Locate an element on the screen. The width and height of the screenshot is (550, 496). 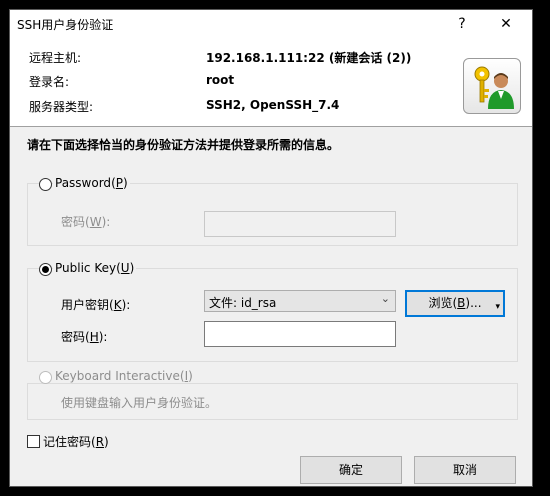
keyboard-interactive-label: Keyboard Interactive(I) is located at coordinates (124, 376).